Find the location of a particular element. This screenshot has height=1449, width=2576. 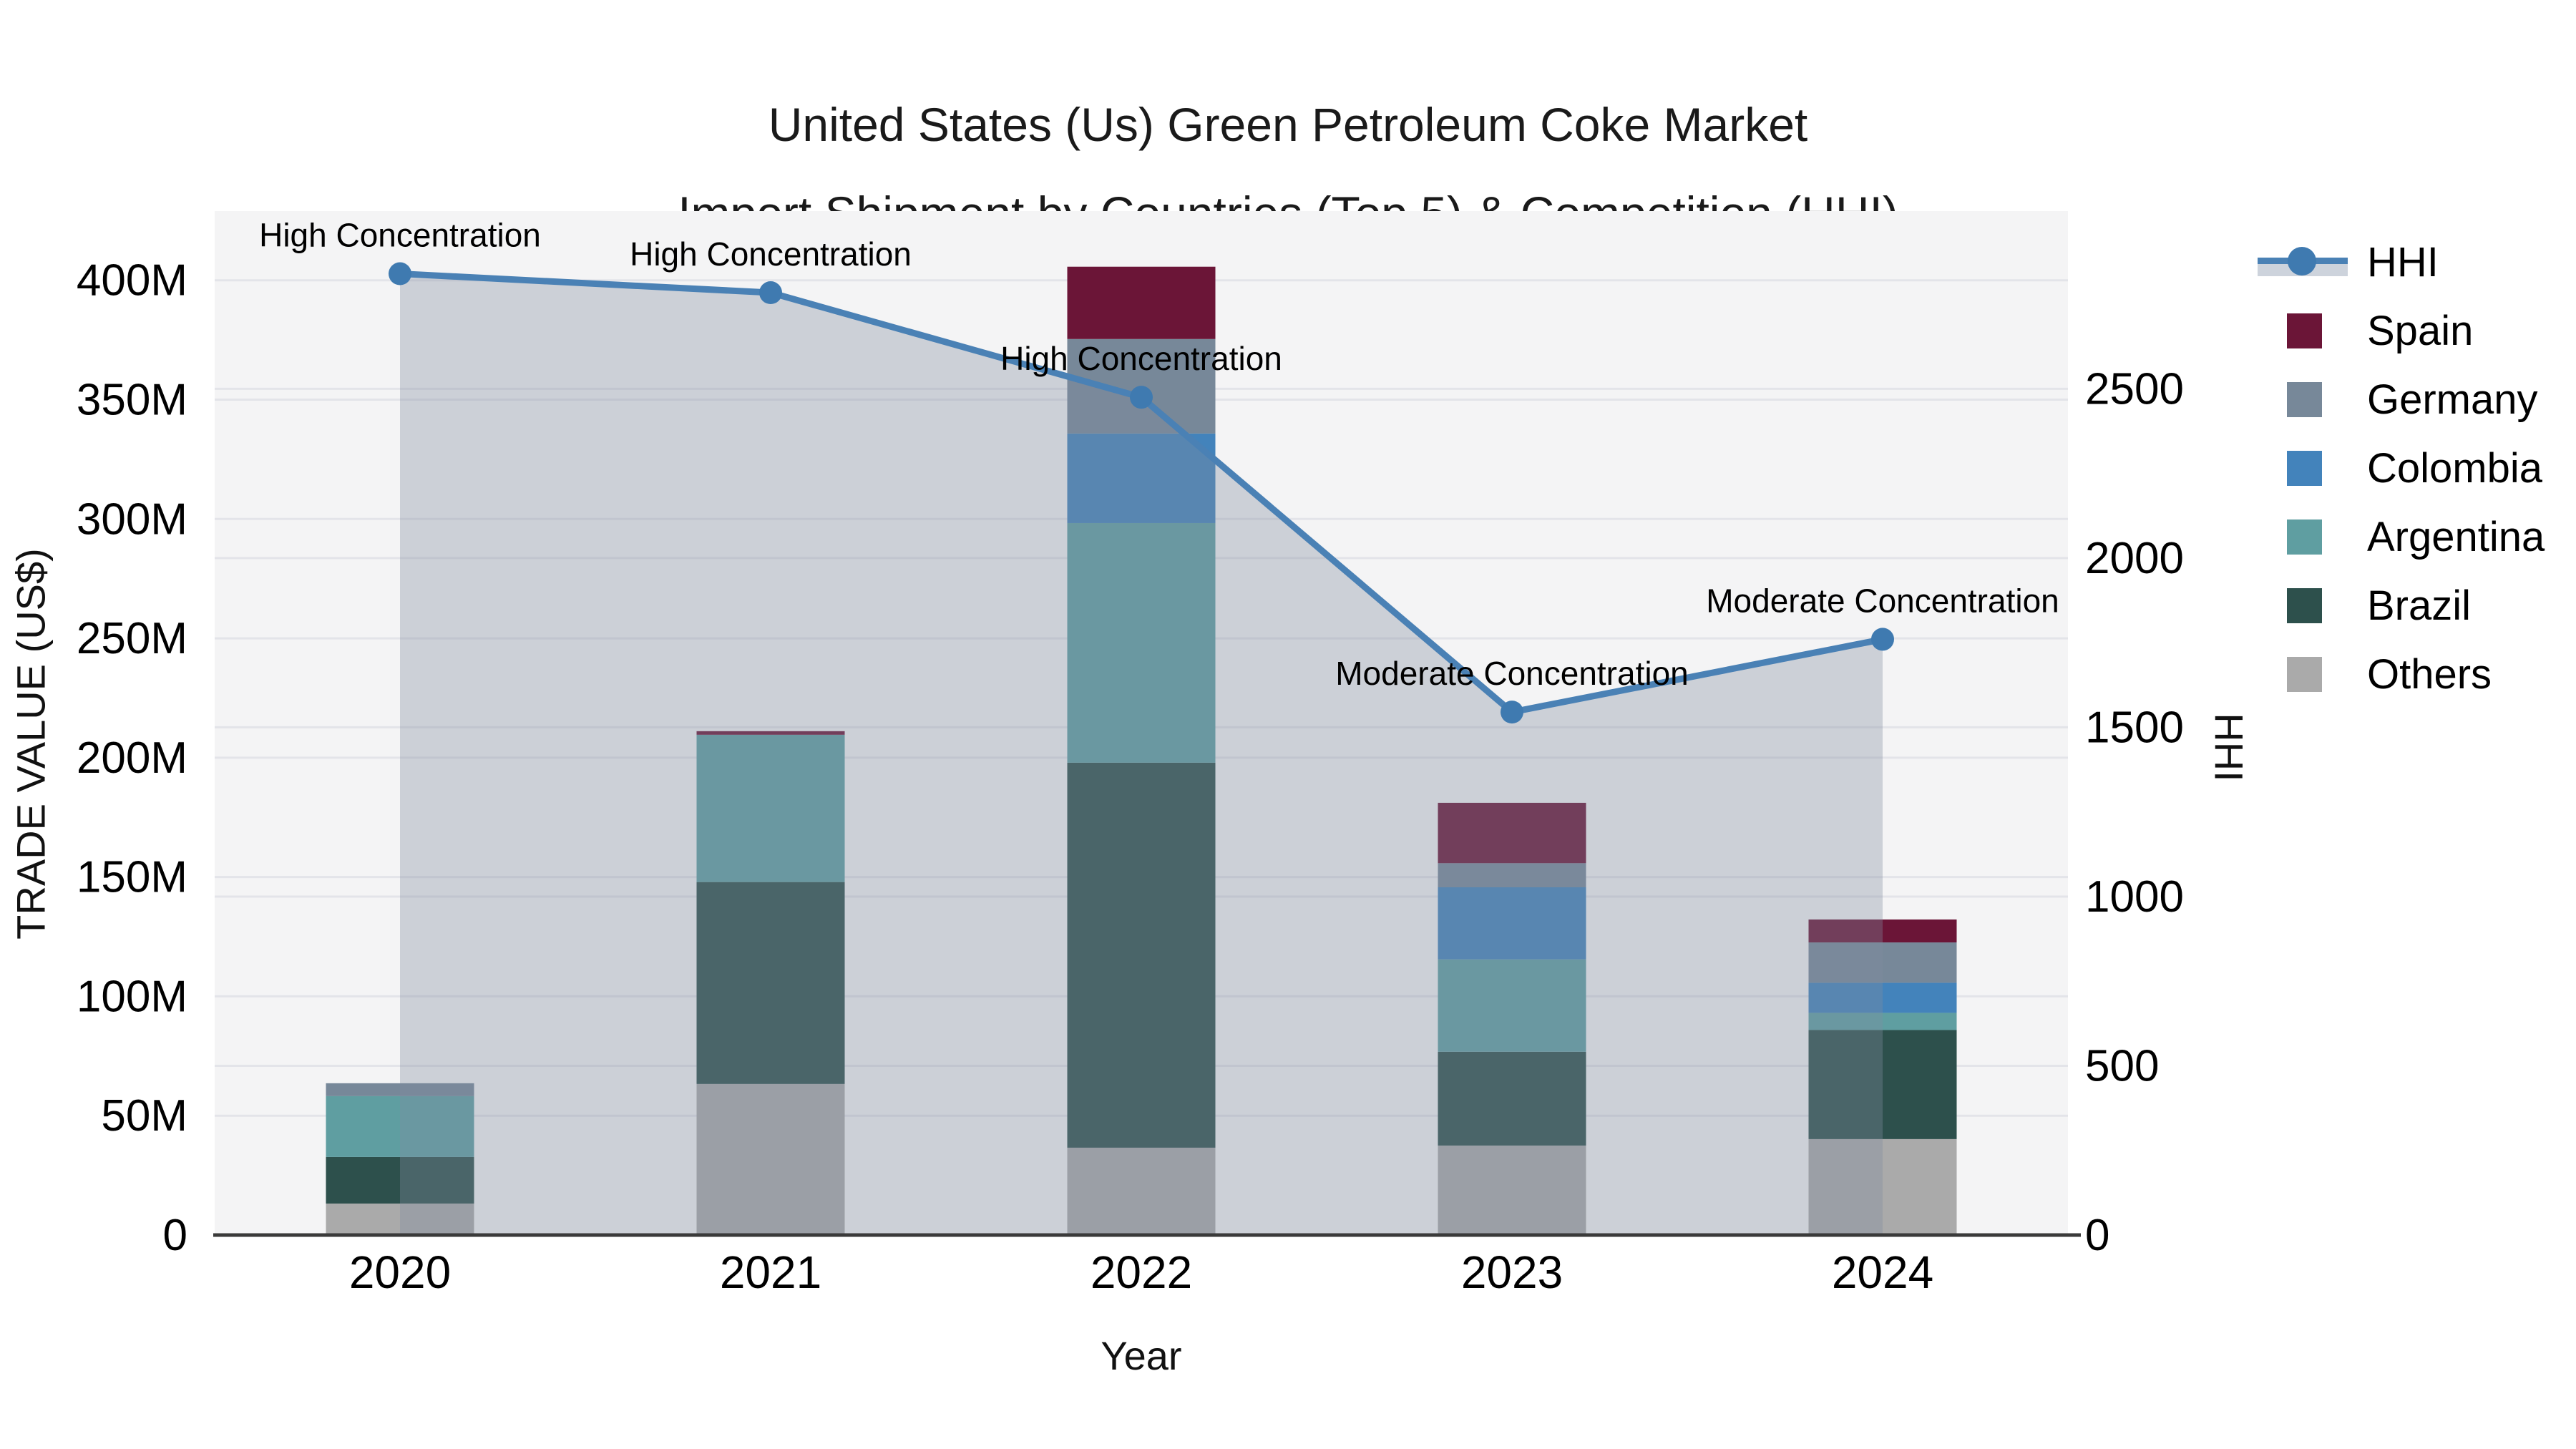

y-left-tick-0: 0 is located at coordinates (175, 1235).